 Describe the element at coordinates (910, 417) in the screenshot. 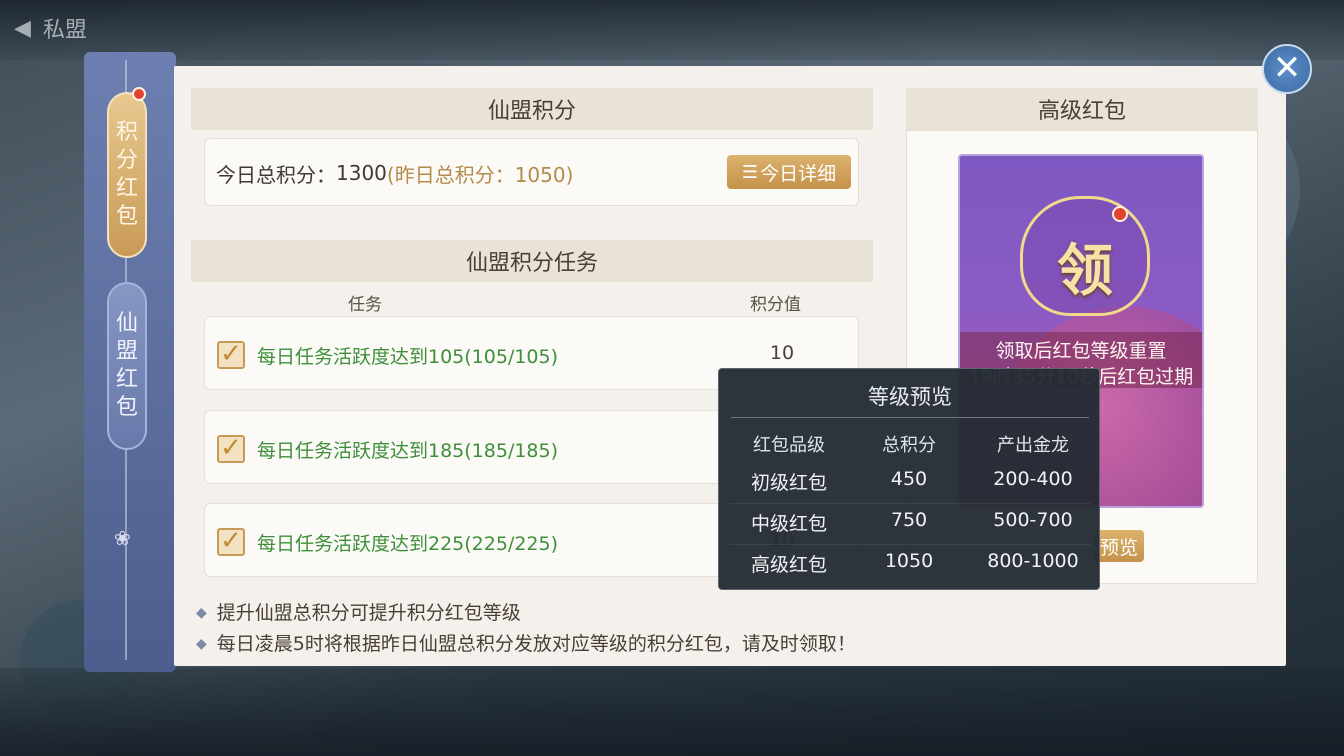

I see `tooltip-divider` at that location.